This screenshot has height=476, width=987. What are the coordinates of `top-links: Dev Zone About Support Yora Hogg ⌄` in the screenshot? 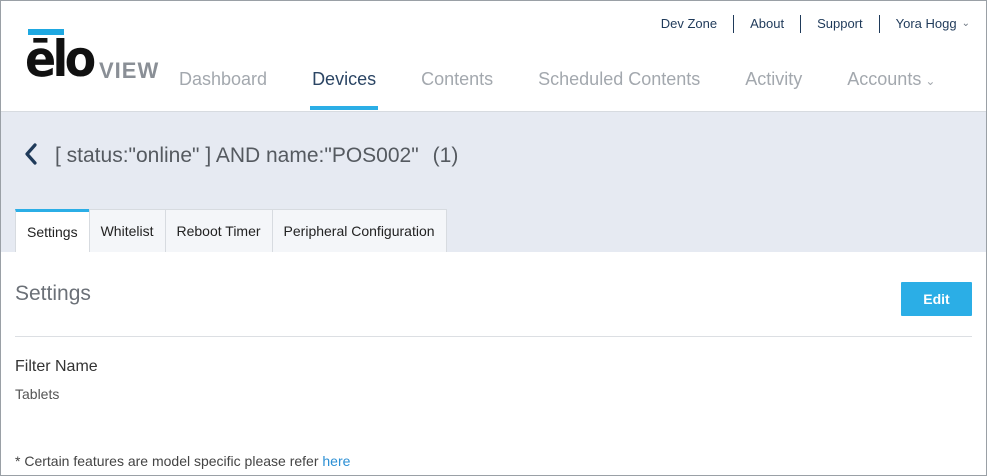 It's located at (807, 24).